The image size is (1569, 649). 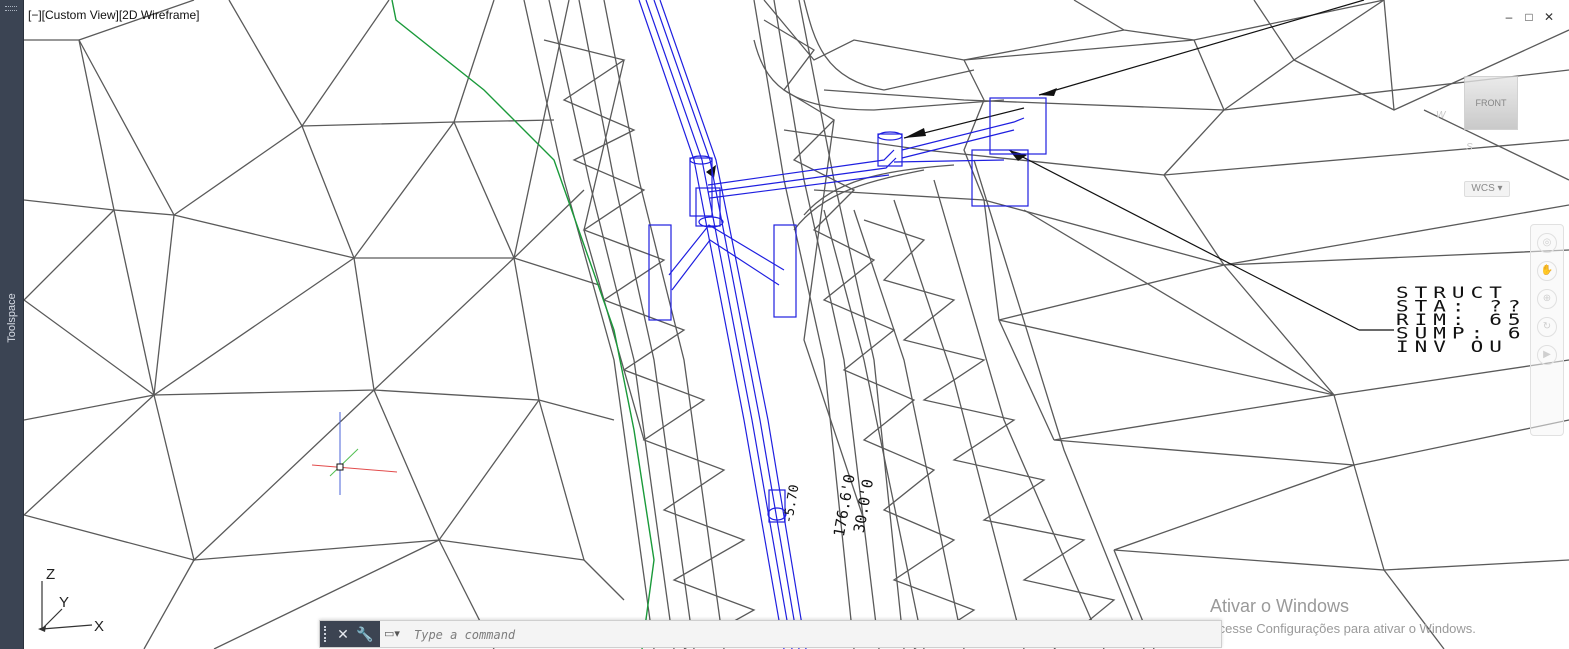 I want to click on structure-line: INV OU, so click(x=1452, y=346).